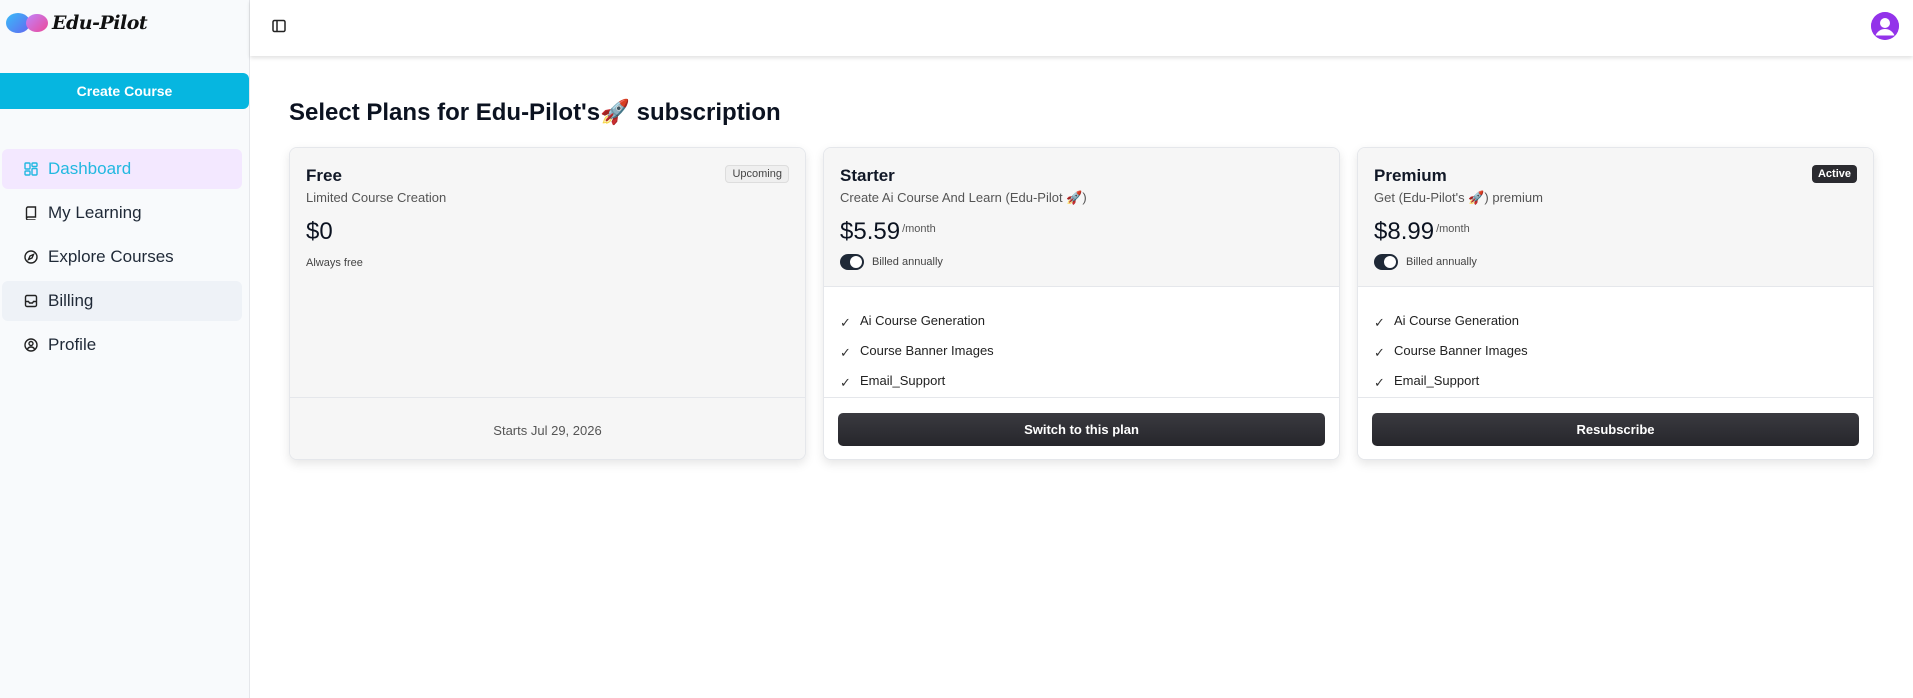 Image resolution: width=1913 pixels, height=698 pixels. What do you see at coordinates (1410, 175) in the screenshot?
I see `plan-name: Premium` at bounding box center [1410, 175].